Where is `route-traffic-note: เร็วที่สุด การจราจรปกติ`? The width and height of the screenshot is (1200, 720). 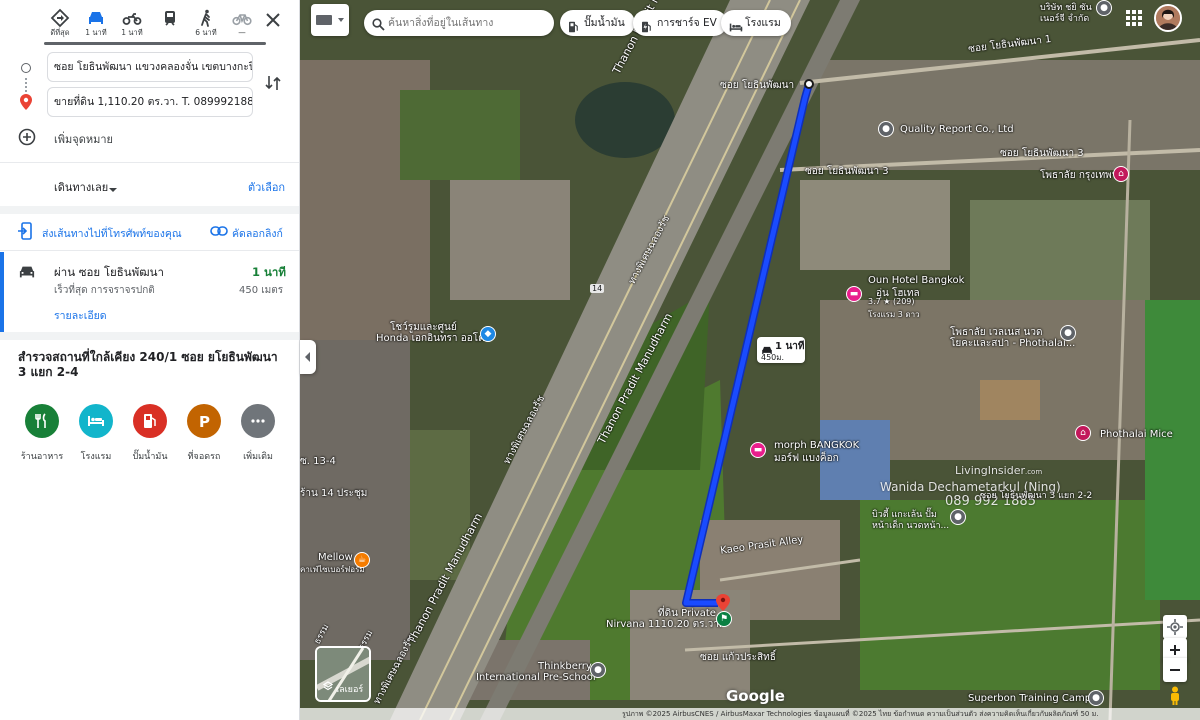
route-traffic-note: เร็วที่สุด การจราจรปกติ is located at coordinates (104, 290).